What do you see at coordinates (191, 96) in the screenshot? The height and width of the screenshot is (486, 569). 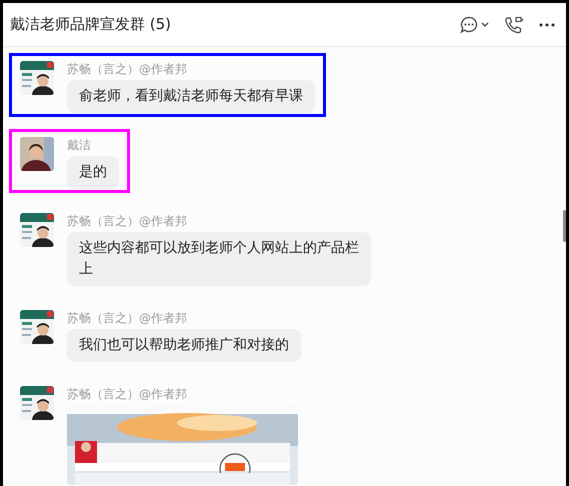 I see `message-bubble: 俞老师，看到戴洁老师每天都有早课` at bounding box center [191, 96].